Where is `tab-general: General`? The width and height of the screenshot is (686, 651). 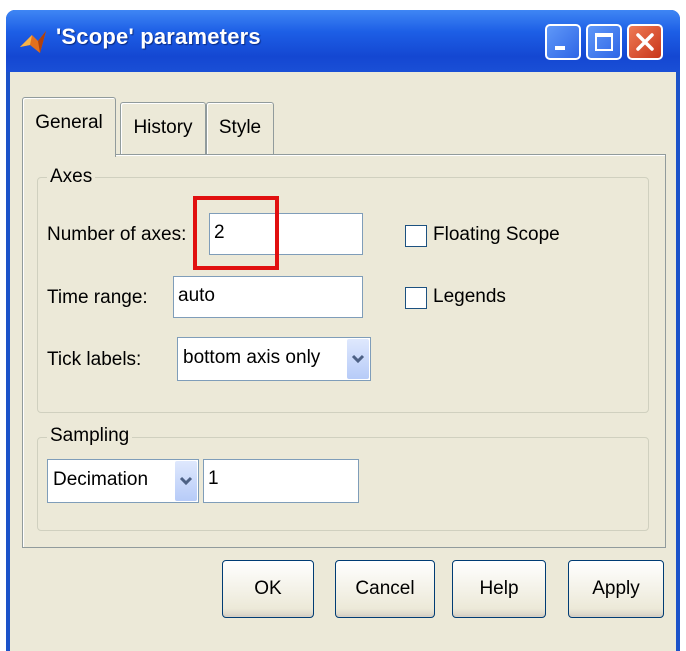 tab-general: General is located at coordinates (69, 127).